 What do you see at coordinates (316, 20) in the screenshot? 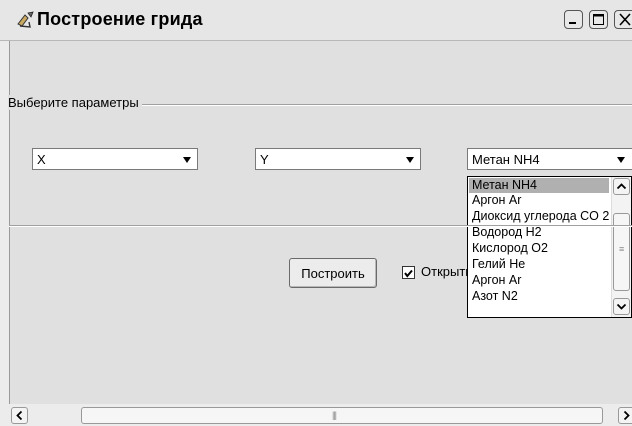
I see `title-bar: Построение грида` at bounding box center [316, 20].